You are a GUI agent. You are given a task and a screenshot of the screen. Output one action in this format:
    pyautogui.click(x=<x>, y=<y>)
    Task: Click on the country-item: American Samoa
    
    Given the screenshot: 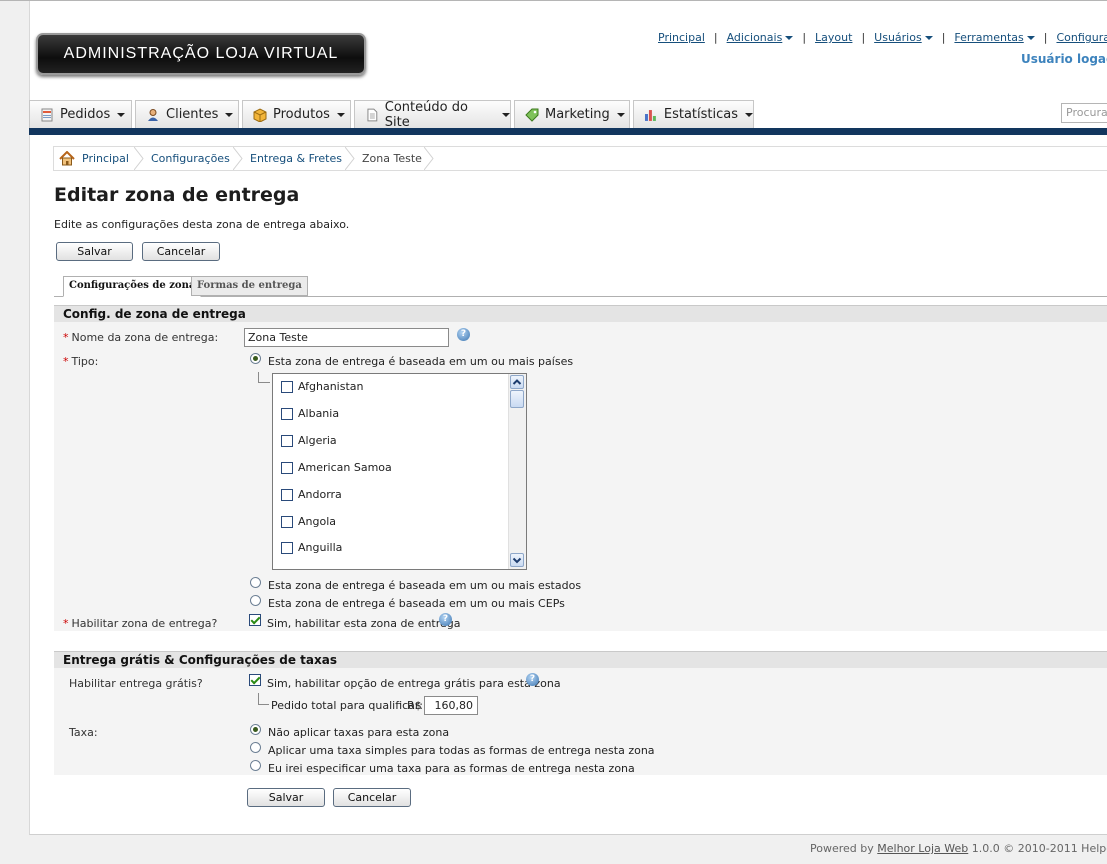 What is the action you would take?
    pyautogui.click(x=336, y=471)
    